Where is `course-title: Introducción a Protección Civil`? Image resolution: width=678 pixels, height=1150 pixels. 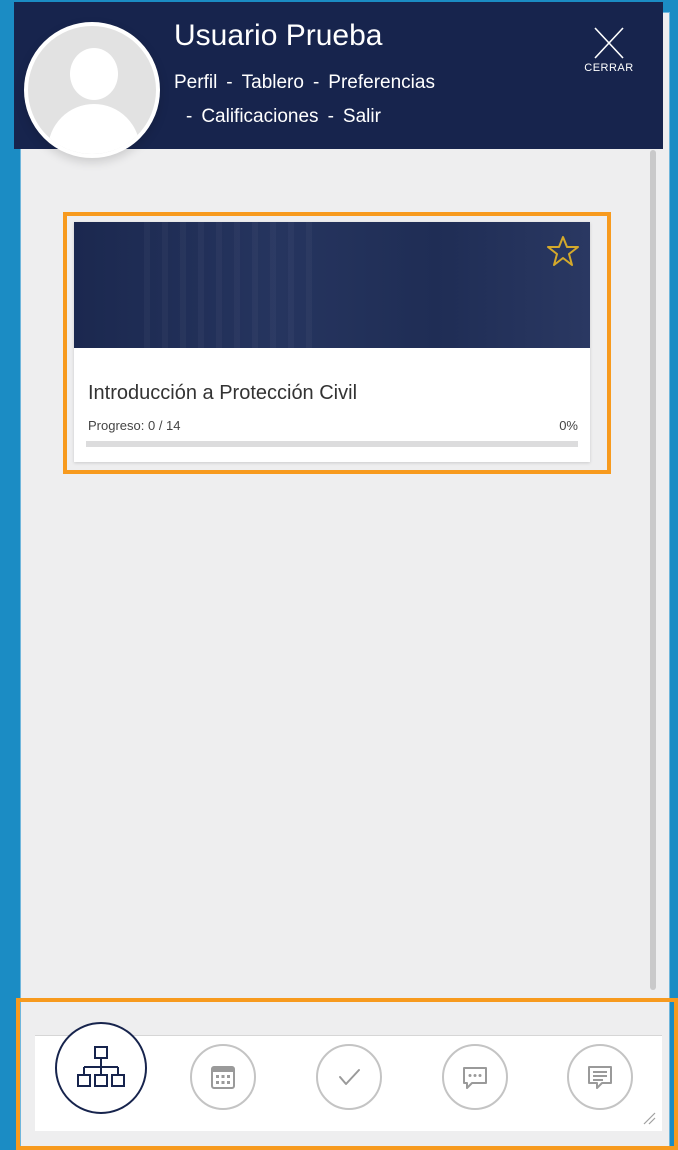
course-title: Introducción a Protección Civil is located at coordinates (222, 393).